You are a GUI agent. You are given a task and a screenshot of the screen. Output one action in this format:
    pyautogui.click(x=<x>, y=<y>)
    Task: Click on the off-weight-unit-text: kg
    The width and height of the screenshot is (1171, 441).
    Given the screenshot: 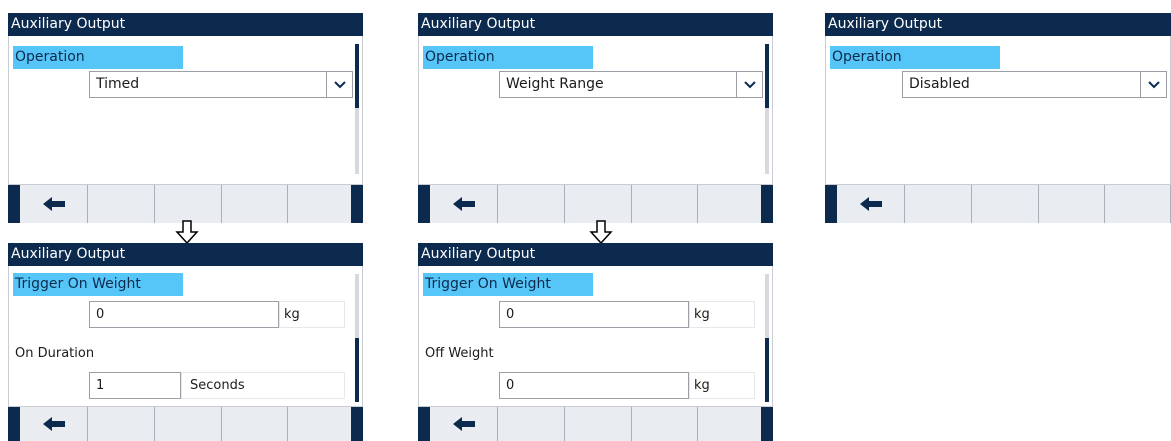 What is the action you would take?
    pyautogui.click(x=702, y=385)
    